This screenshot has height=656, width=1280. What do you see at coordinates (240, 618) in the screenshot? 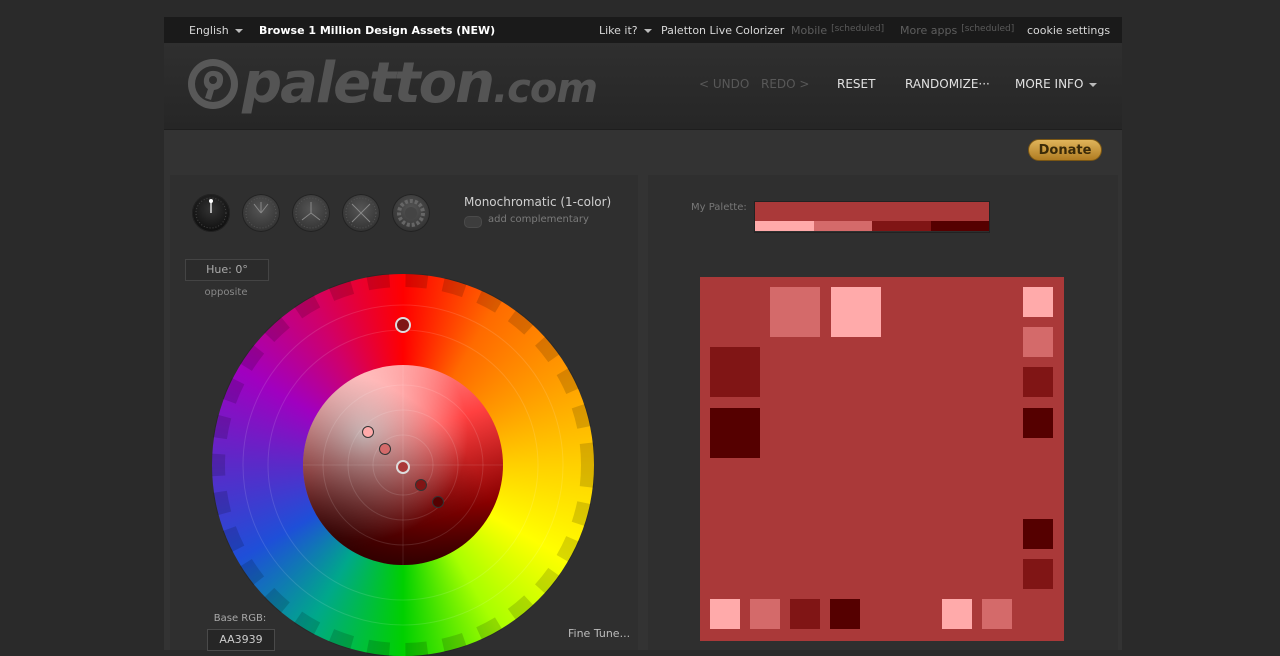
I see `base-rgb-label: Base RGB:` at bounding box center [240, 618].